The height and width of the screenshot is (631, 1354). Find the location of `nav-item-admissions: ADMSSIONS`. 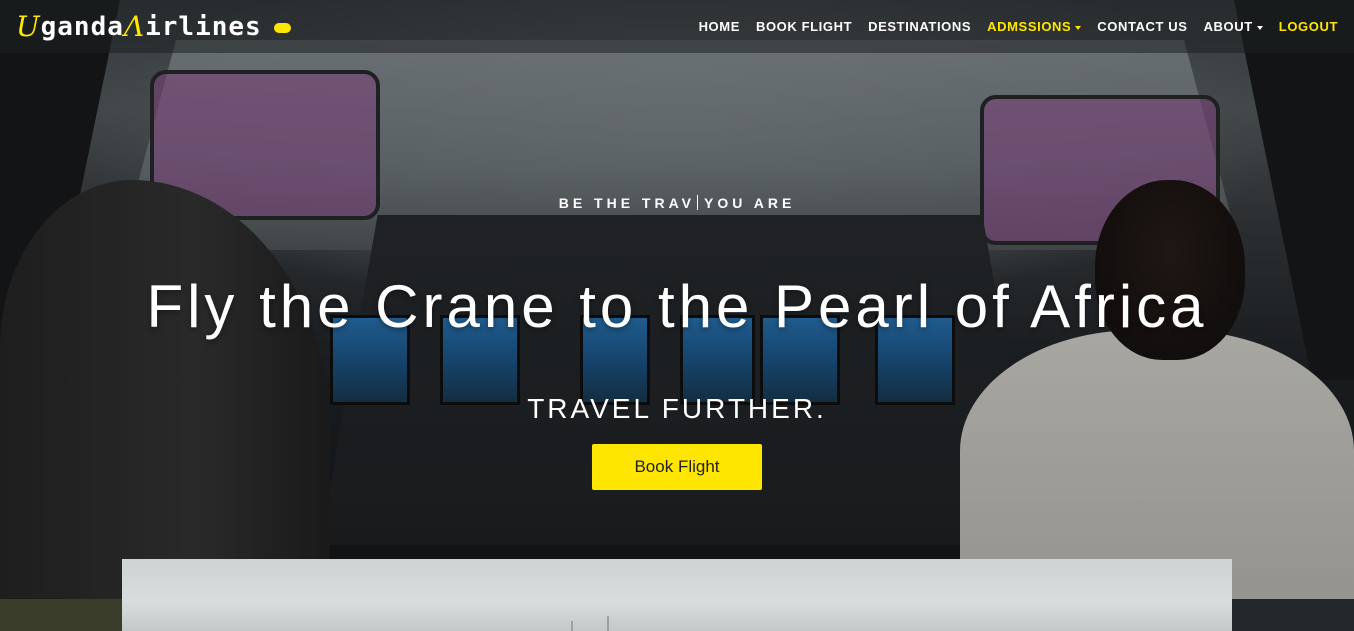

nav-item-admissions: ADMSSIONS is located at coordinates (1034, 26).